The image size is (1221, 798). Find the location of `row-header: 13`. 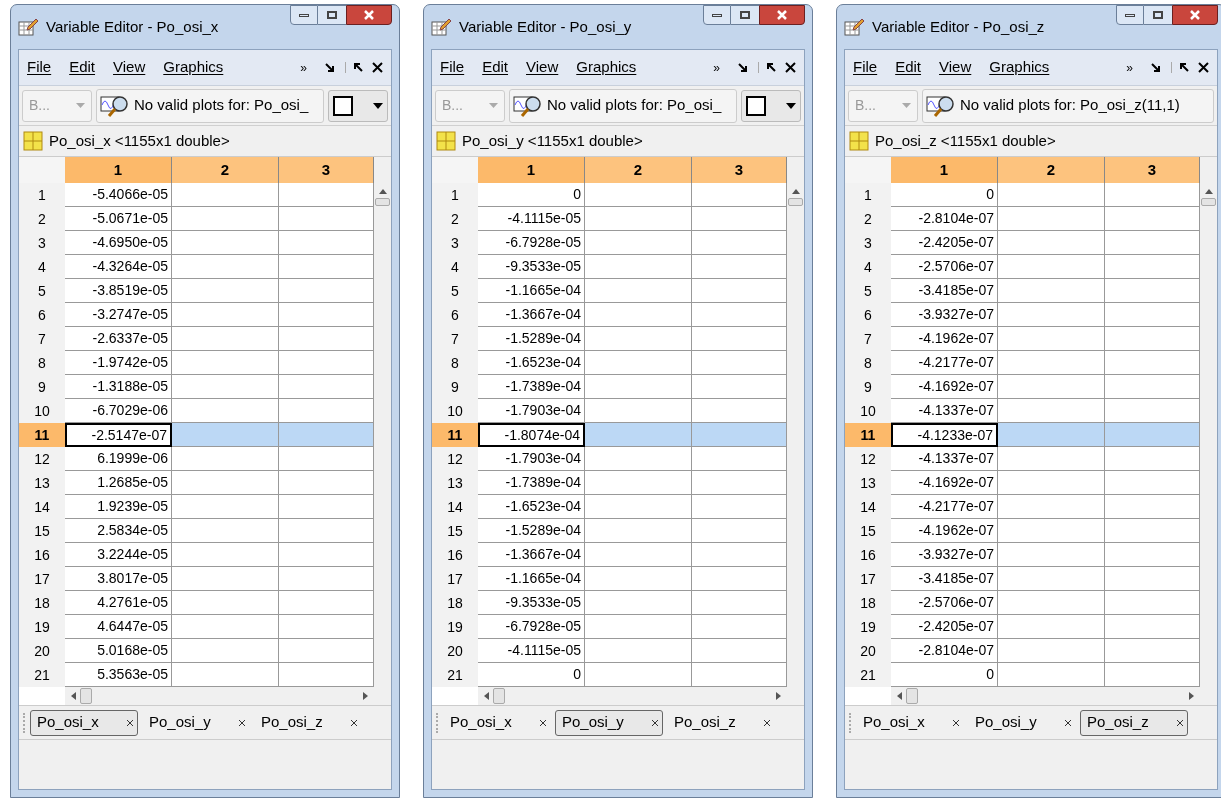

row-header: 13 is located at coordinates (455, 483).